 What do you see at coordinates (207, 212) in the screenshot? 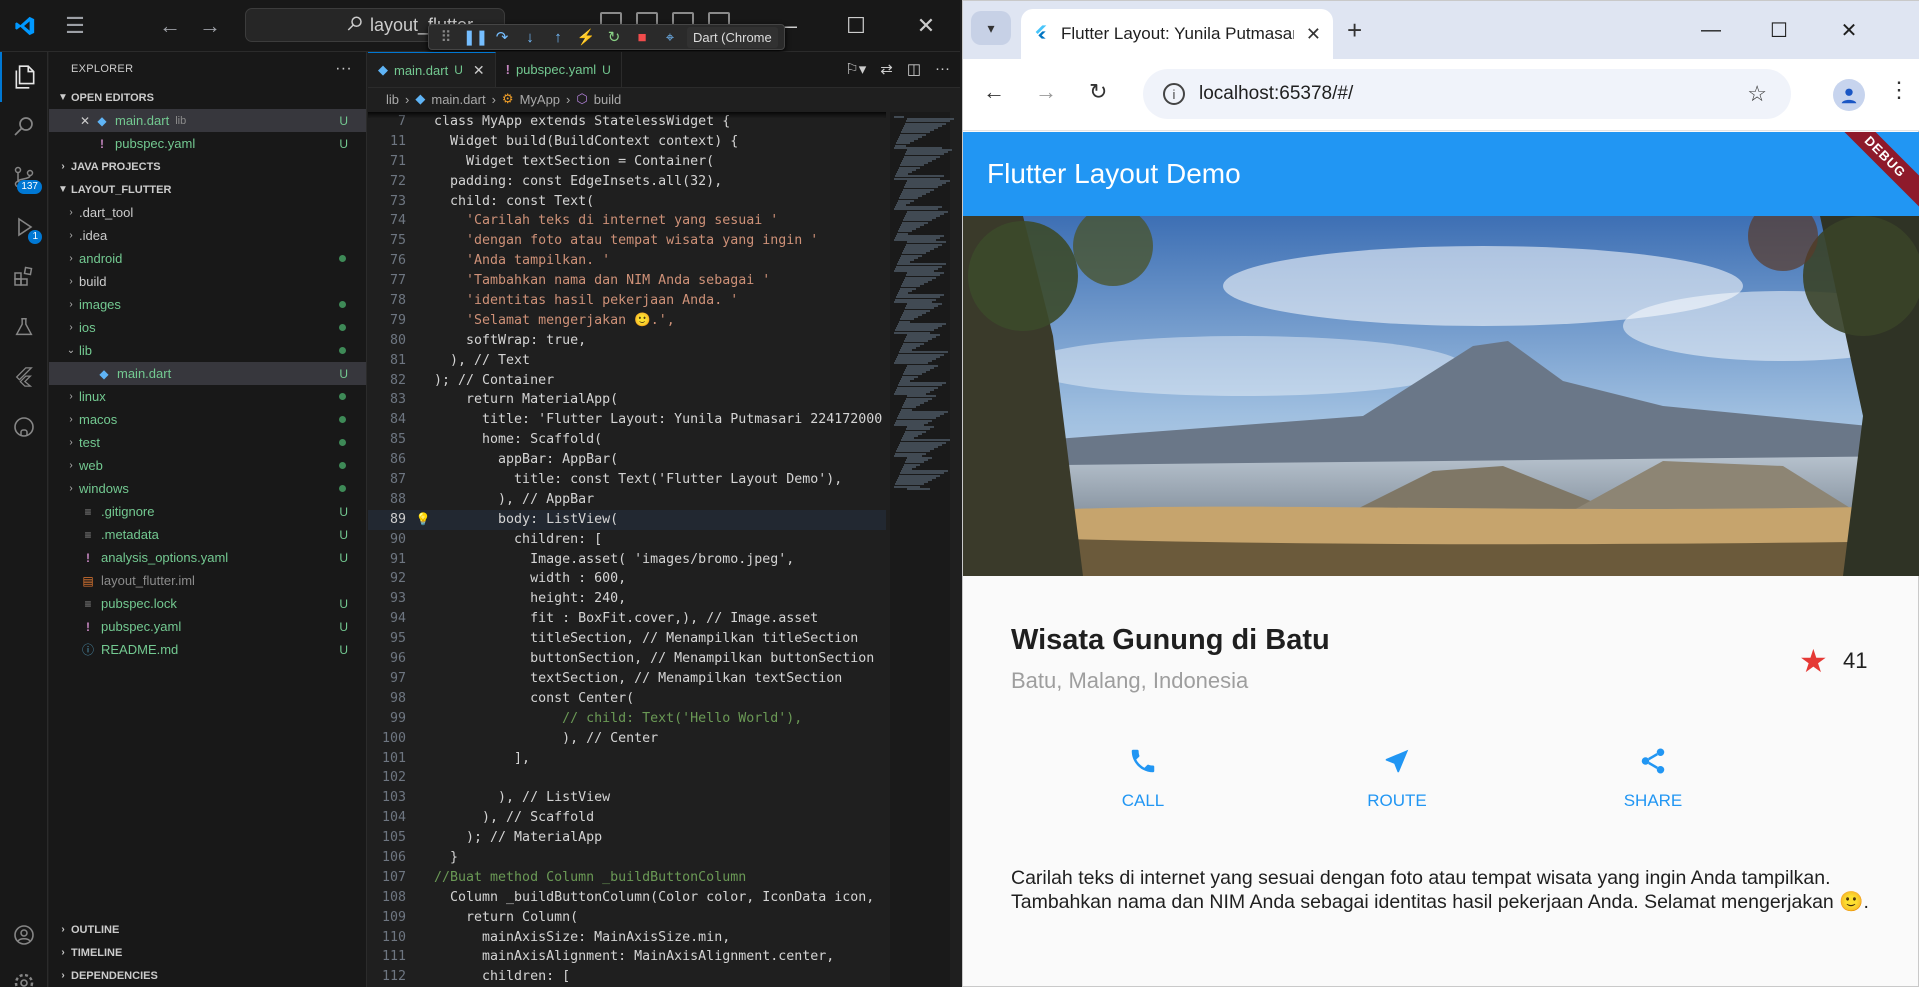
I see `tree-item: › .dart_tool` at bounding box center [207, 212].